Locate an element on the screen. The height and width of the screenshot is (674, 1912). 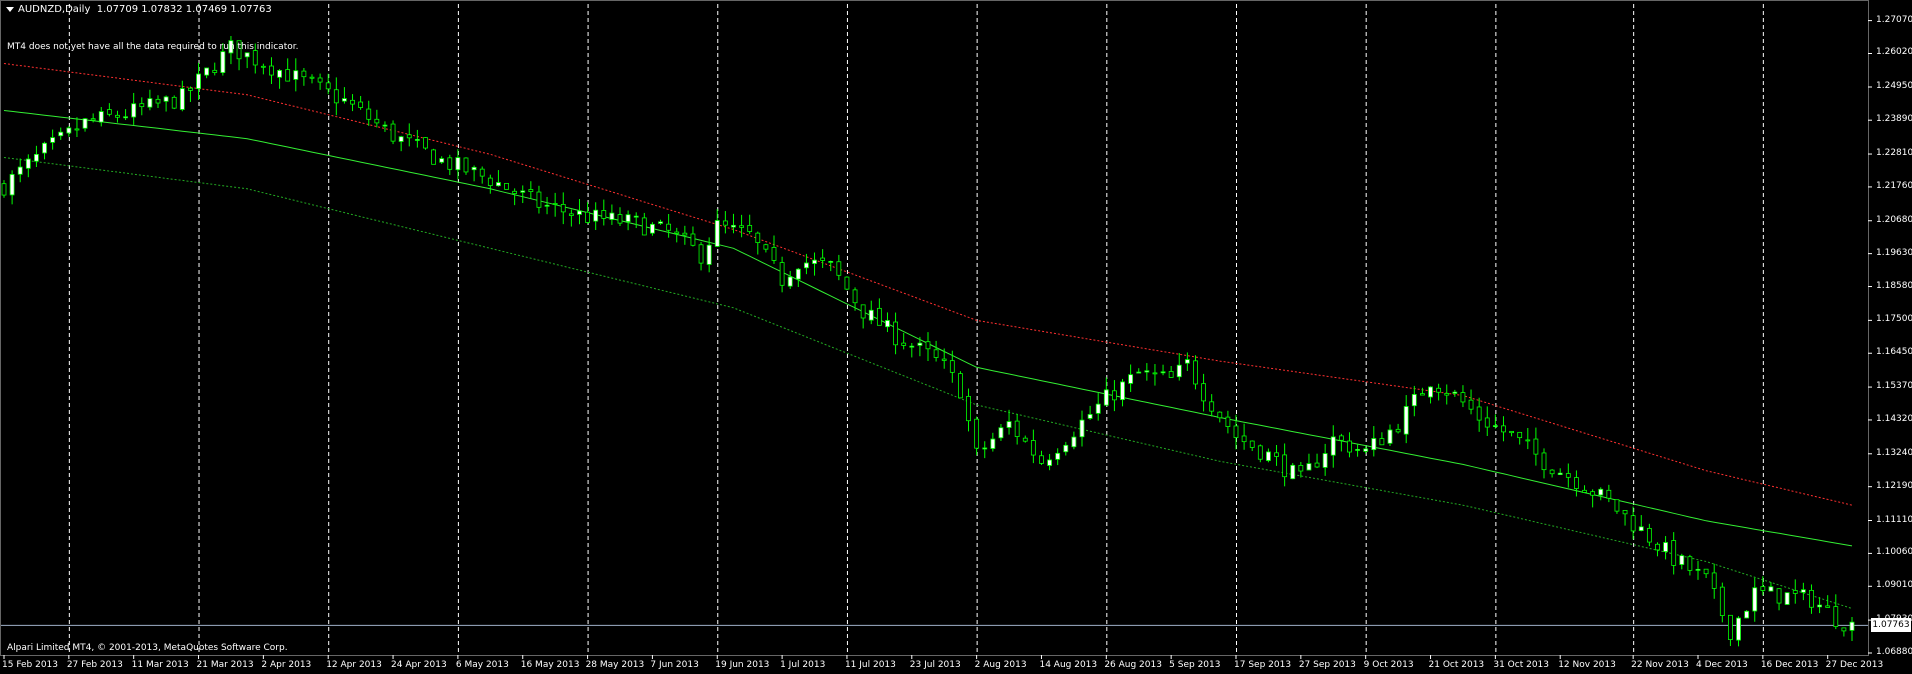
x-tick-label: 2 Aug 2013 is located at coordinates (1000, 665).